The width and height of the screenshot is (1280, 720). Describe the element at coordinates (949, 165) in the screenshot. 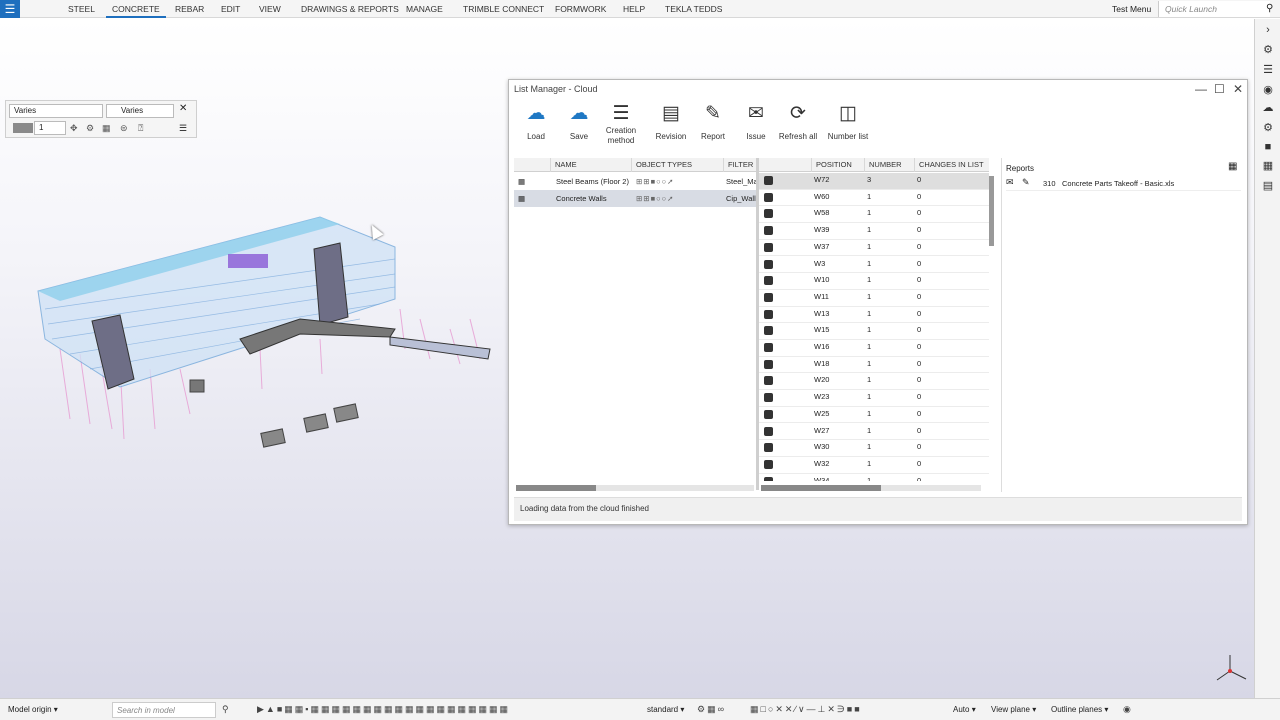

I see `changes-column-header: CHANGES IN LIST` at that location.